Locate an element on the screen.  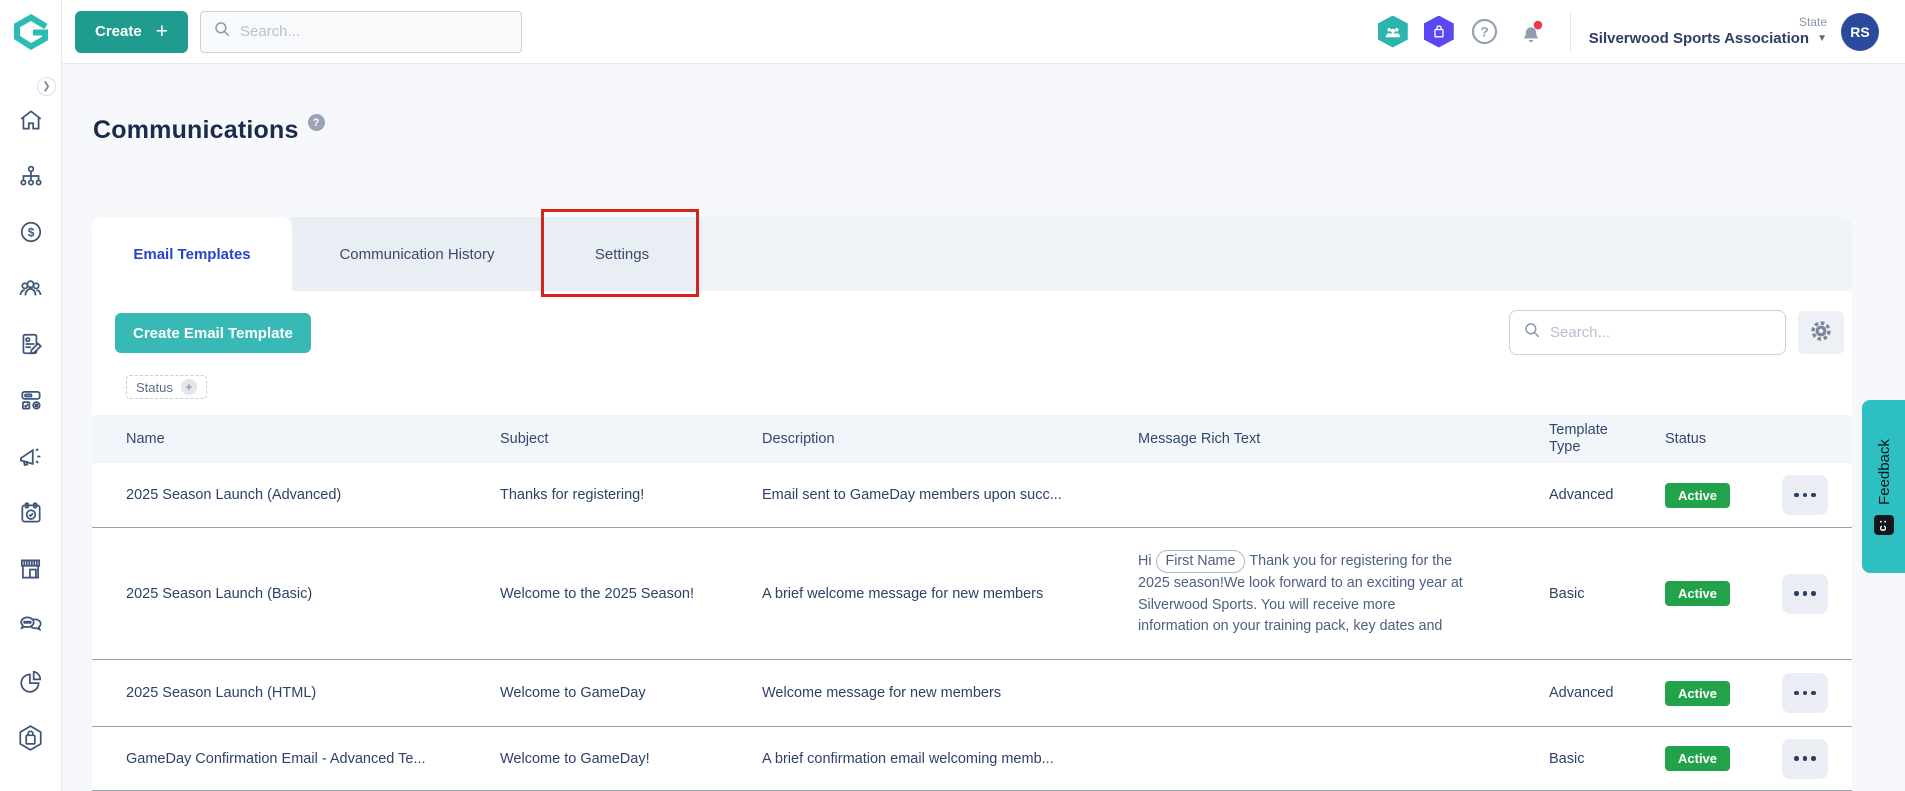
cell-subject: Thanks for registering! is located at coordinates (572, 495).